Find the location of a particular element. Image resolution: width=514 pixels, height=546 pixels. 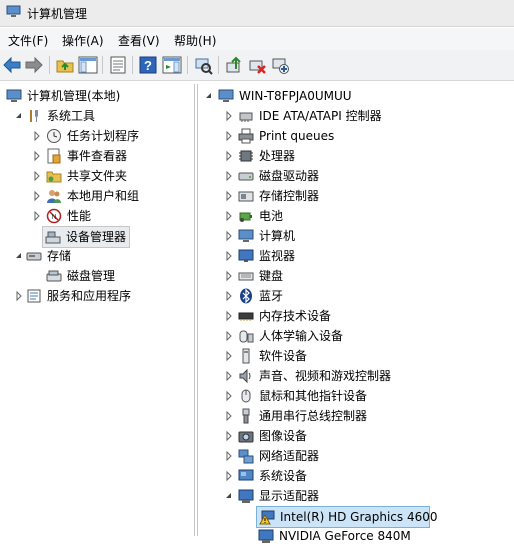

tree-item-storage: 存储 is located at coordinates (98, 256).